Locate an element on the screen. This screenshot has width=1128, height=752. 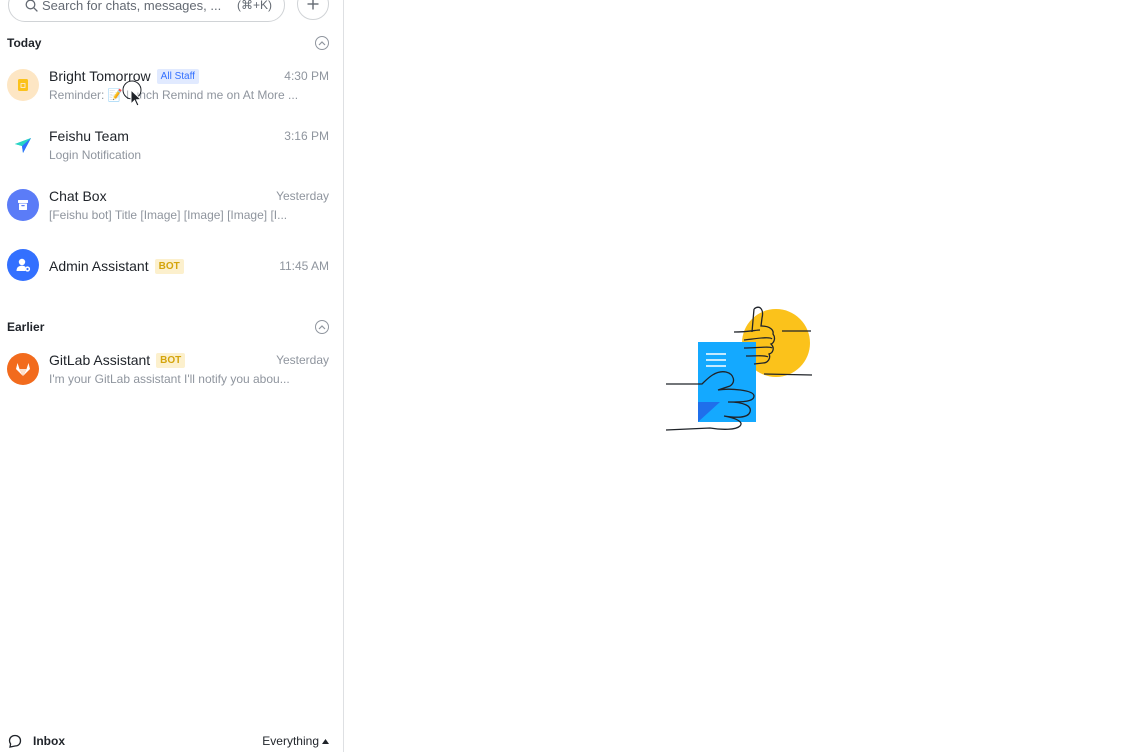
chat-name-row: Bright Tomorrow All Staff 4:30 PM is located at coordinates (189, 76).